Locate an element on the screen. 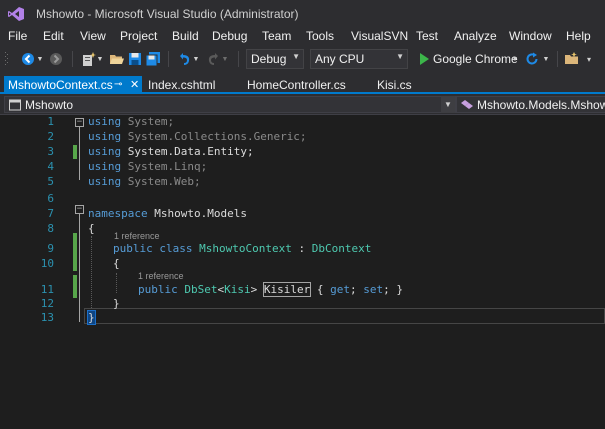 Image resolution: width=605 pixels, height=429 pixels. line-number: 8 is located at coordinates (50, 228).